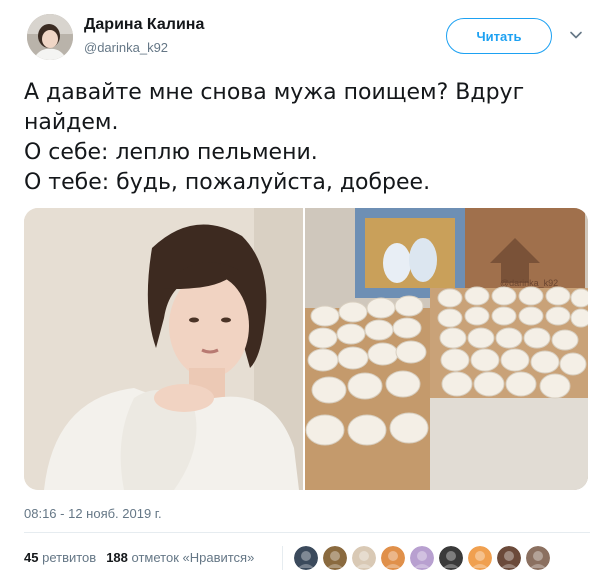  I want to click on tweet-timestamp: 08:16 - 12 нояб. 2019 г., so click(93, 513).